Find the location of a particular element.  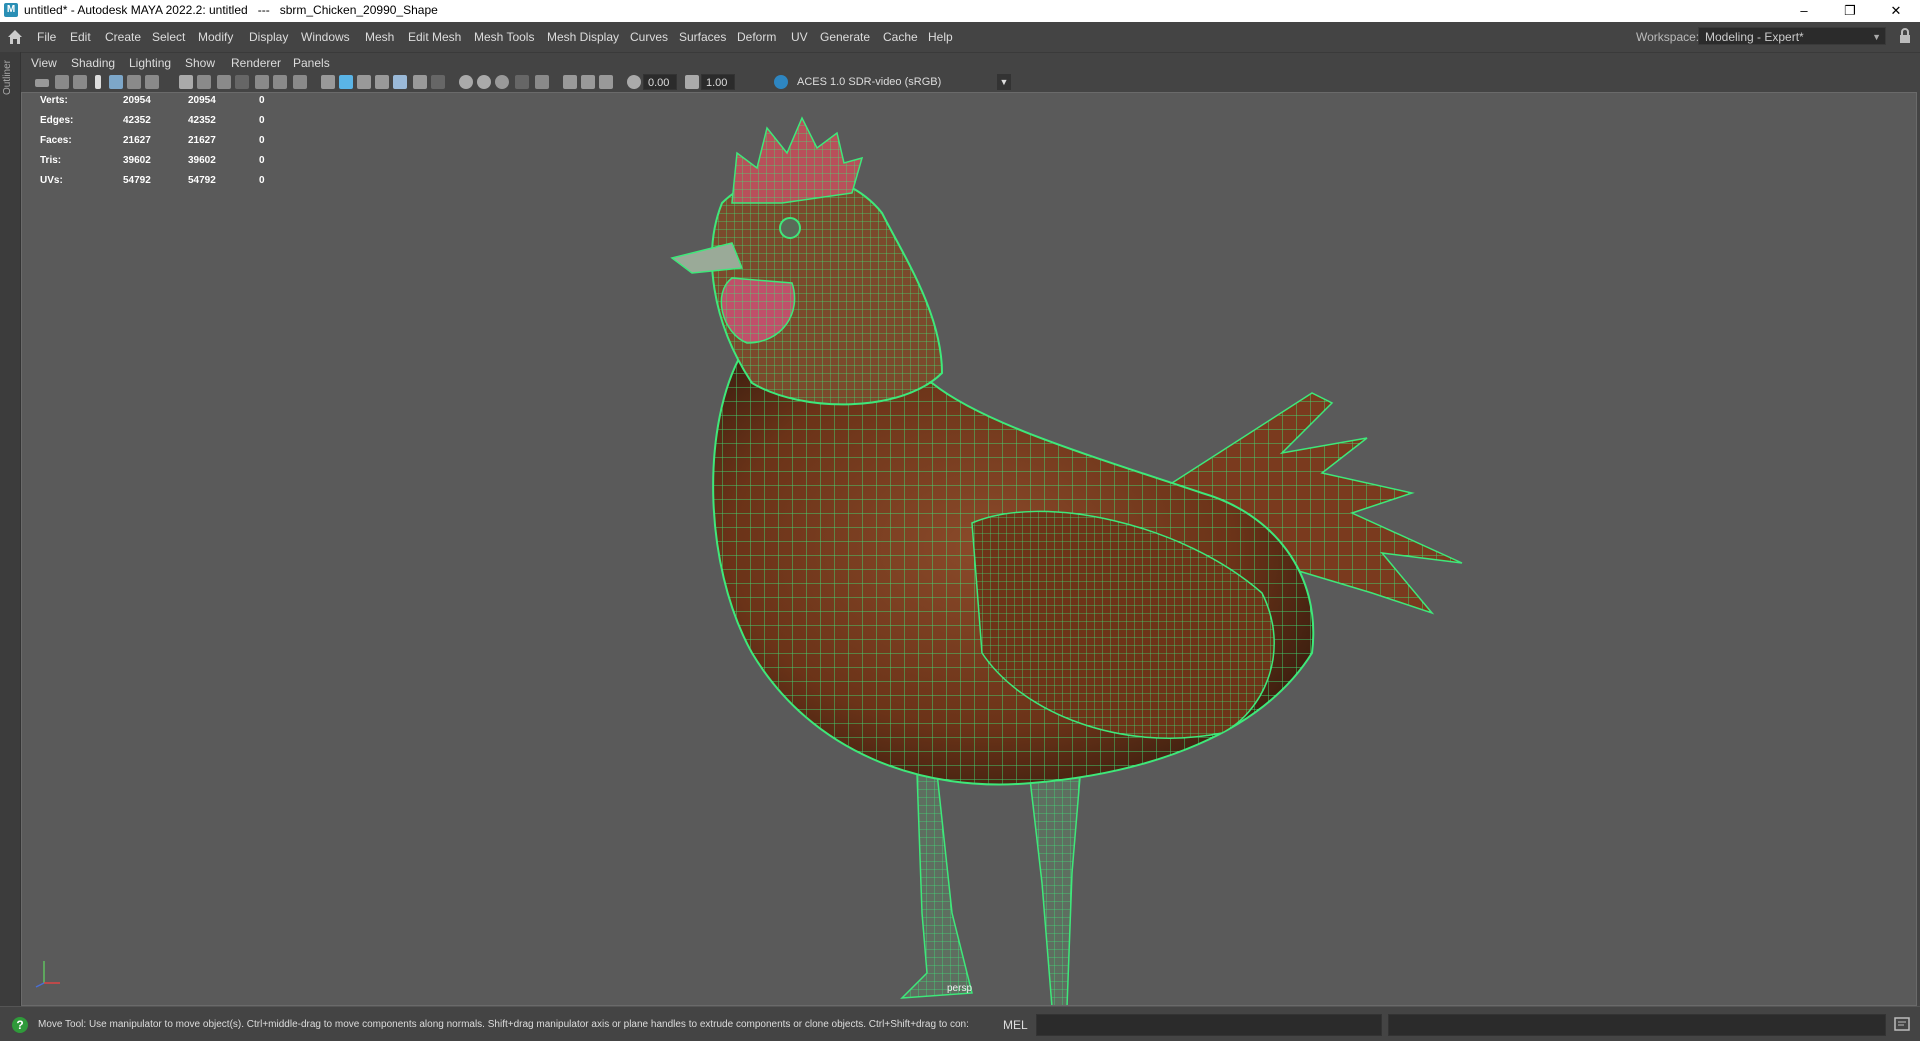

gate-mask-icon is located at coordinates (242, 82).